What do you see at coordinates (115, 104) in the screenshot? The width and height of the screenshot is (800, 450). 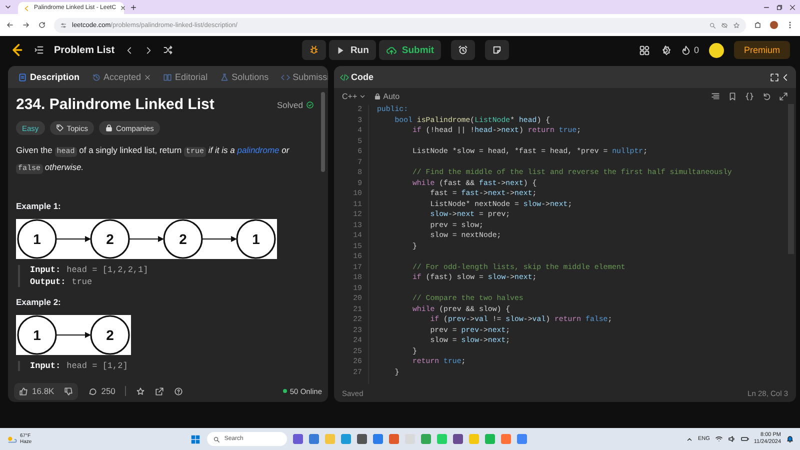 I see `problem-title: 234. Palindrome Linked List` at bounding box center [115, 104].